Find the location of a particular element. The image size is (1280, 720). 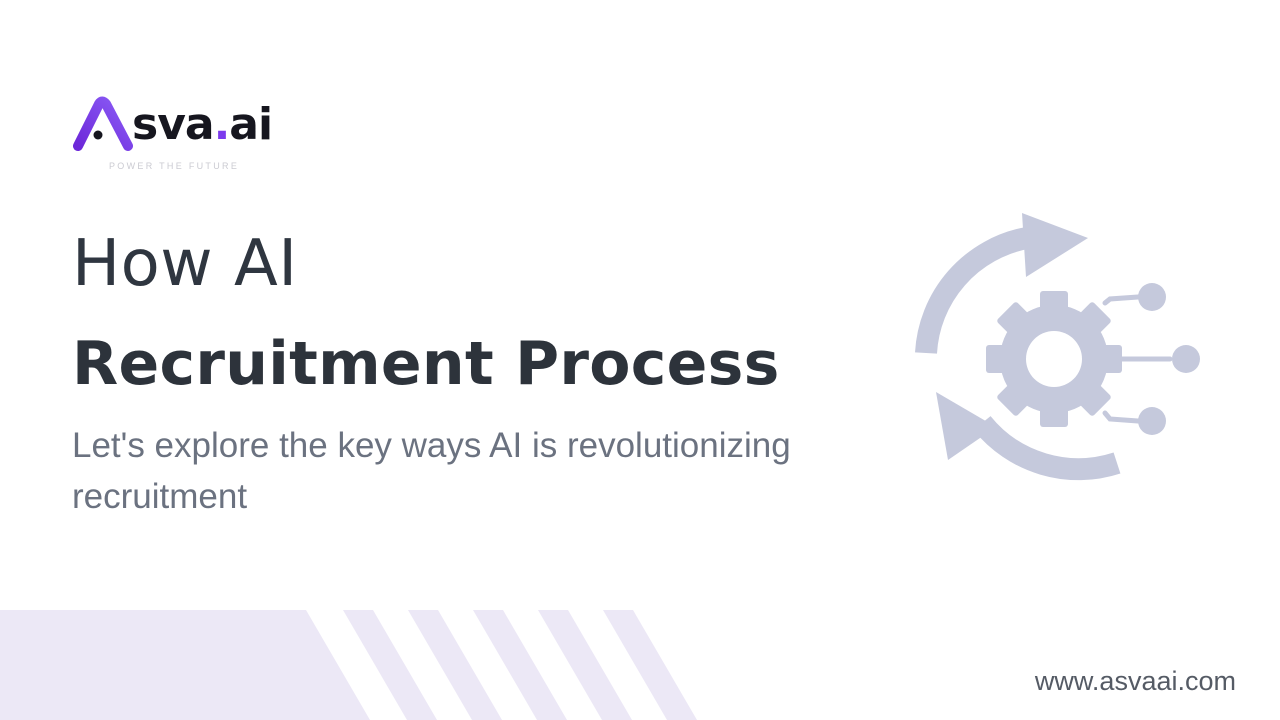

automation-gear-cycle-icon is located at coordinates (1057, 347).